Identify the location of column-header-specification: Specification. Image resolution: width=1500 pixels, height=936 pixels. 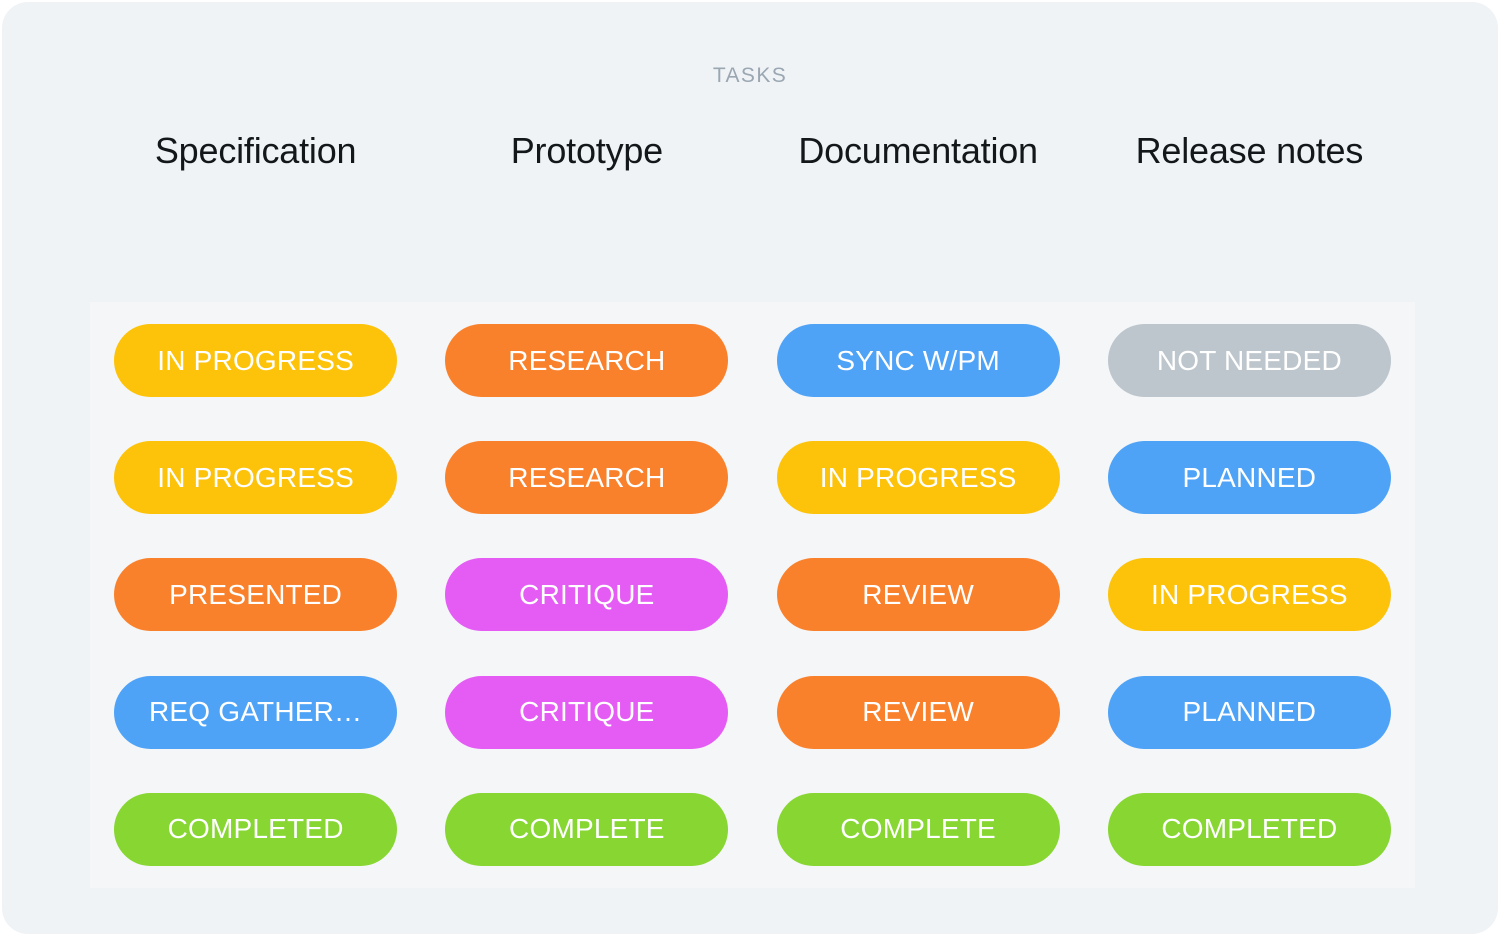
(255, 150).